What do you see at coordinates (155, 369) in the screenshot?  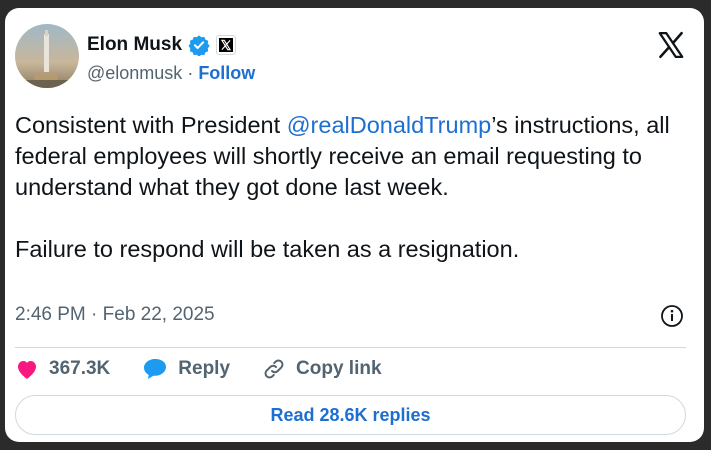 I see `reply-bubble-icon` at bounding box center [155, 369].